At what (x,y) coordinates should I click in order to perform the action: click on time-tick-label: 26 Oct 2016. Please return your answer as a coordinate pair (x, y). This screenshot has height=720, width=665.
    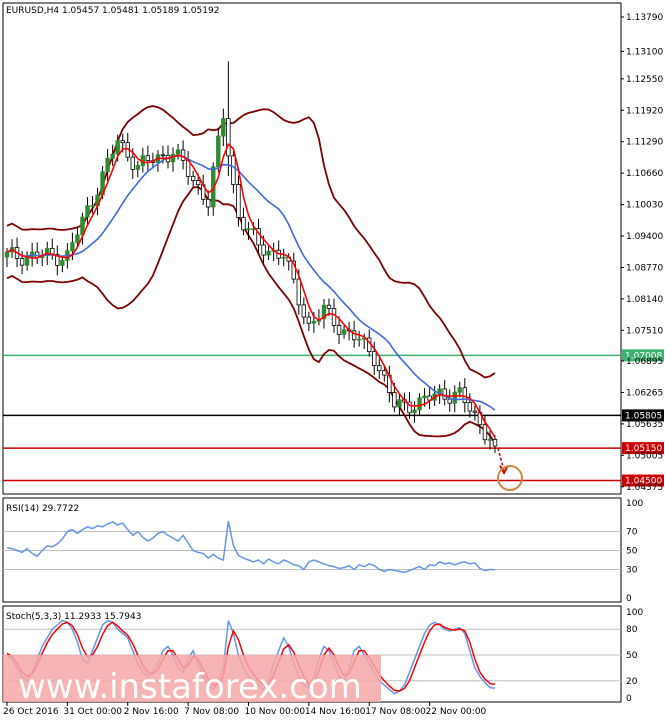
    Looking at the image, I should click on (31, 712).